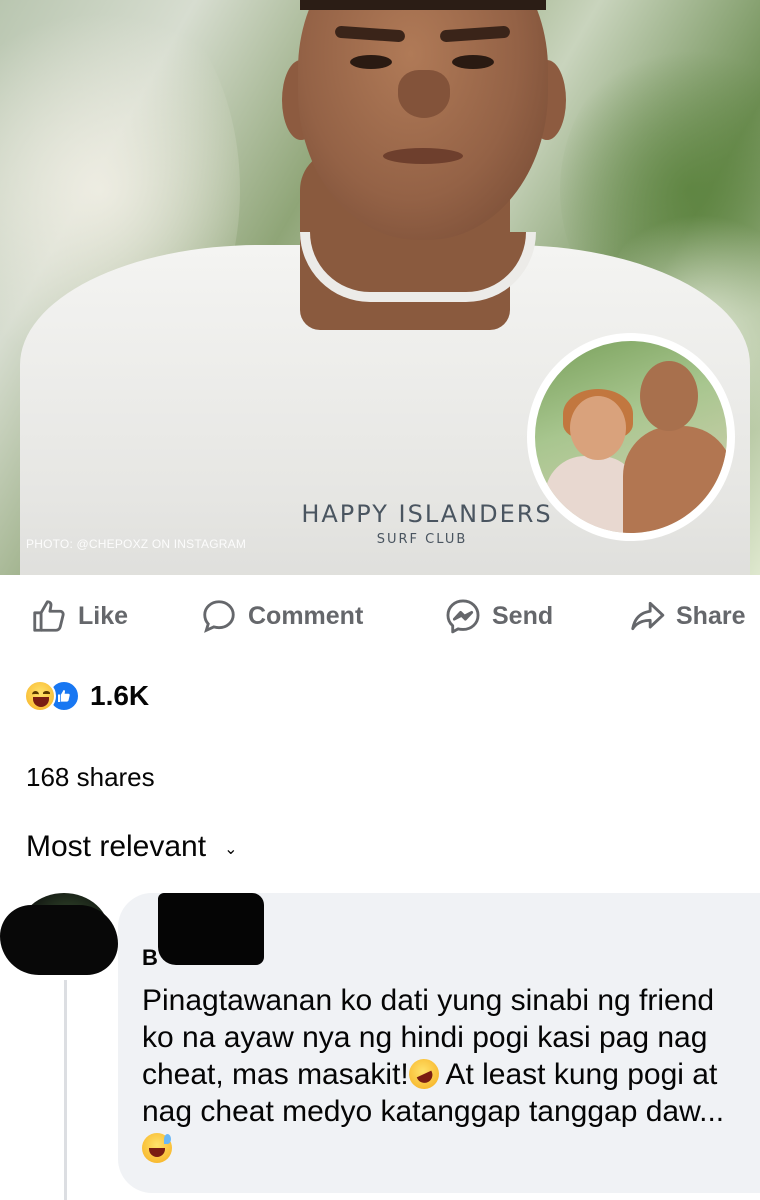 This screenshot has width=760, height=1200. What do you see at coordinates (380, 616) in the screenshot?
I see `post-action-bar: Like Comment Send Share` at bounding box center [380, 616].